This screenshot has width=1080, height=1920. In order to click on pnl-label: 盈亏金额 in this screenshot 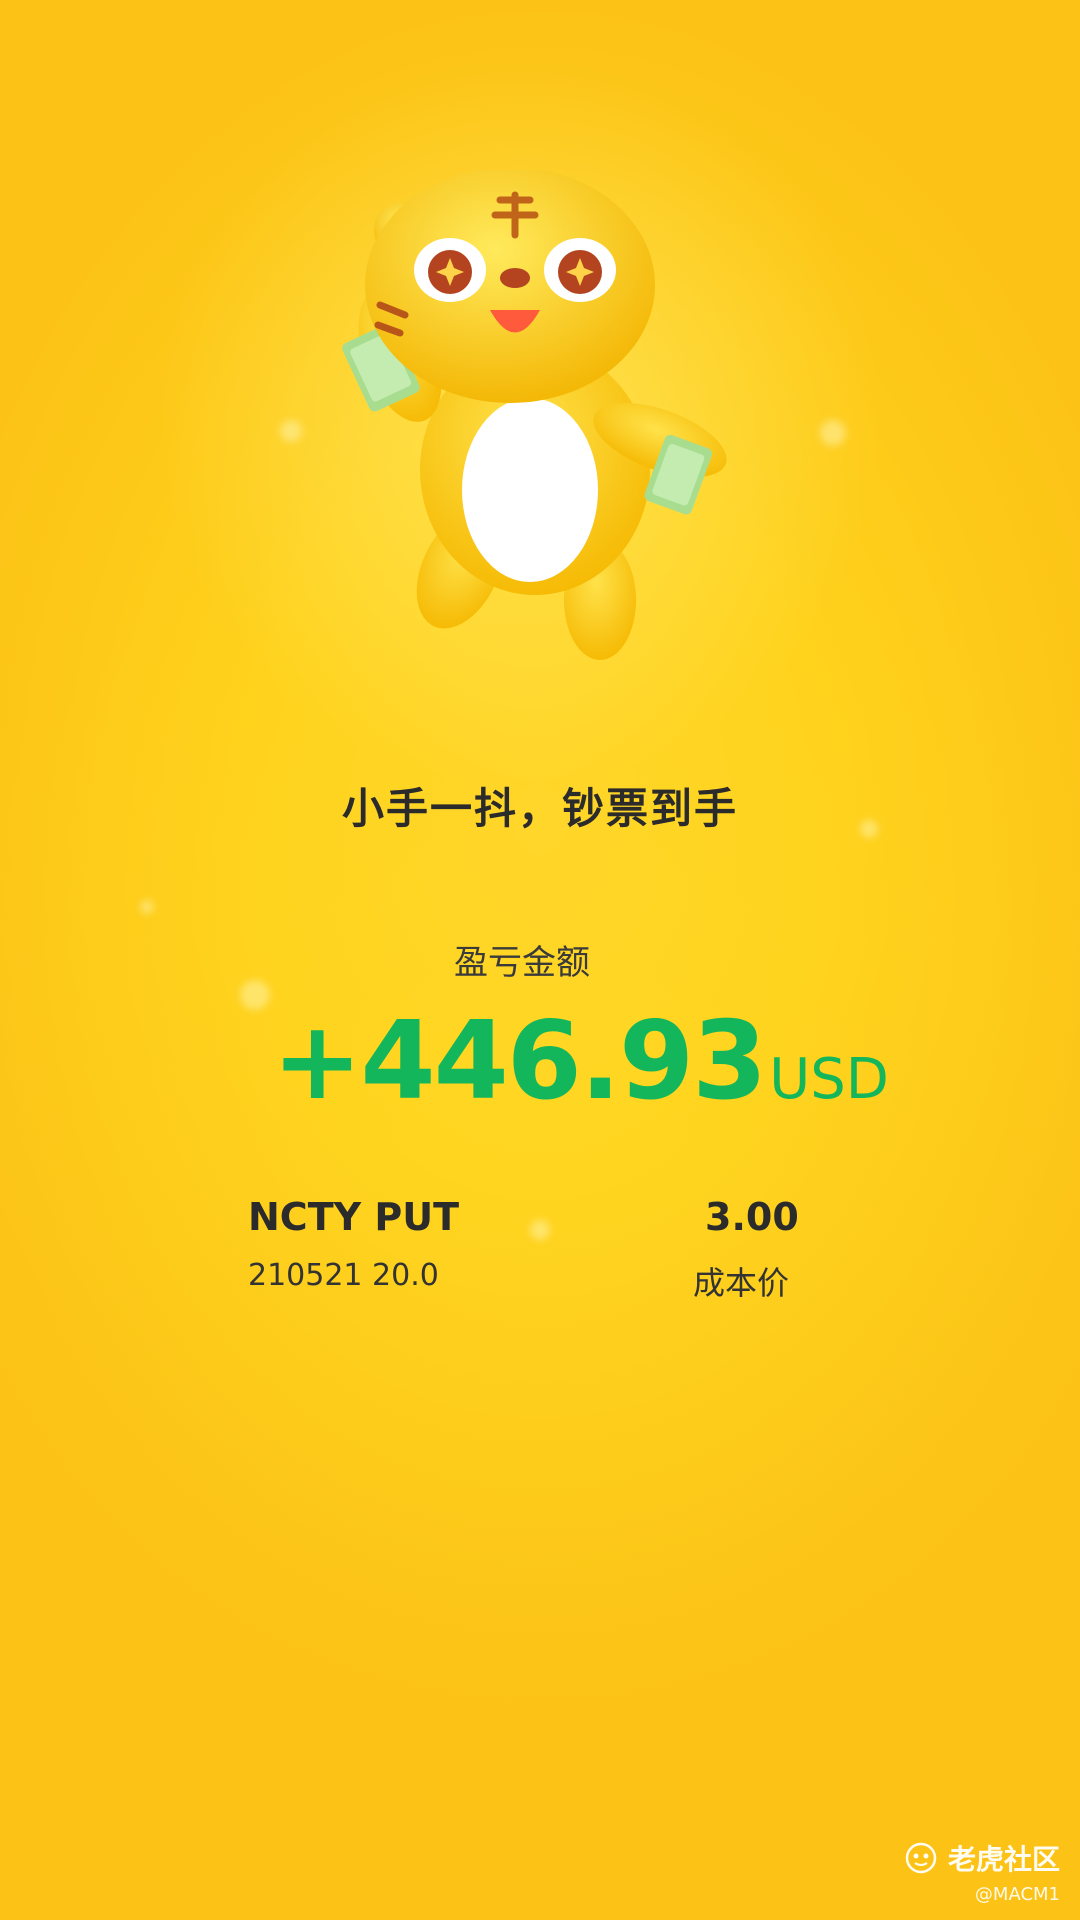, I will do `click(522, 963)`.